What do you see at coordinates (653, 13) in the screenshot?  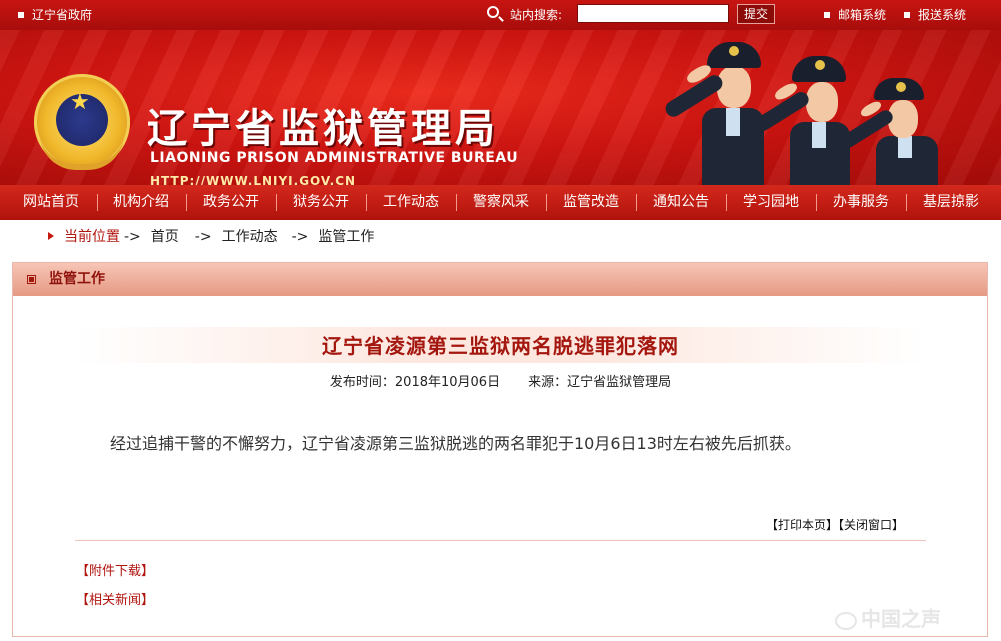 I see `search-input` at bounding box center [653, 13].